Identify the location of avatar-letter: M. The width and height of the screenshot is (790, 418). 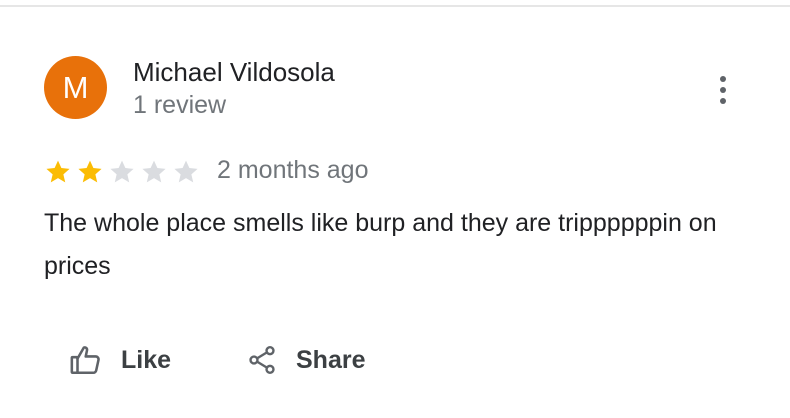
(75, 87).